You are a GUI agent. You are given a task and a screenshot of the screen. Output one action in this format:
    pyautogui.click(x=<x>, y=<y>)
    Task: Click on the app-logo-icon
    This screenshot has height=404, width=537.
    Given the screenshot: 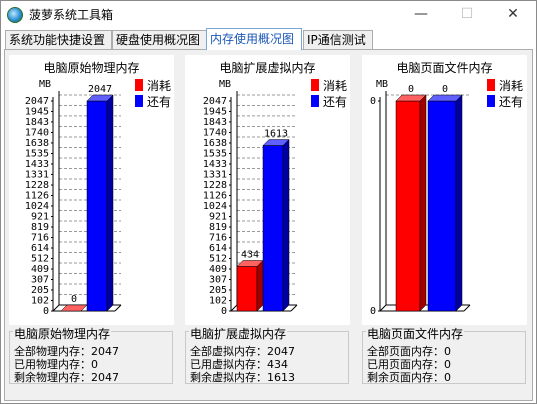 What is the action you would take?
    pyautogui.click(x=15, y=15)
    